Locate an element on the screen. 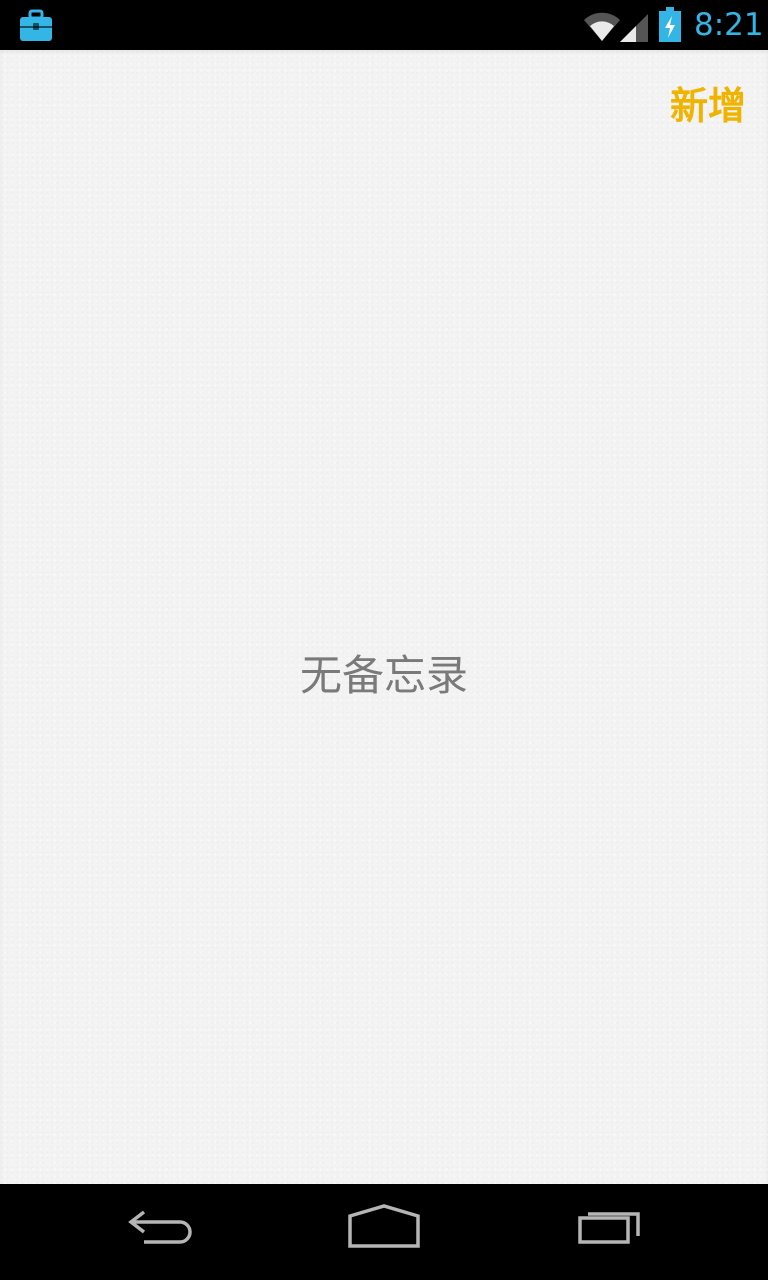 The width and height of the screenshot is (768, 1280). home-icon is located at coordinates (384, 1226).